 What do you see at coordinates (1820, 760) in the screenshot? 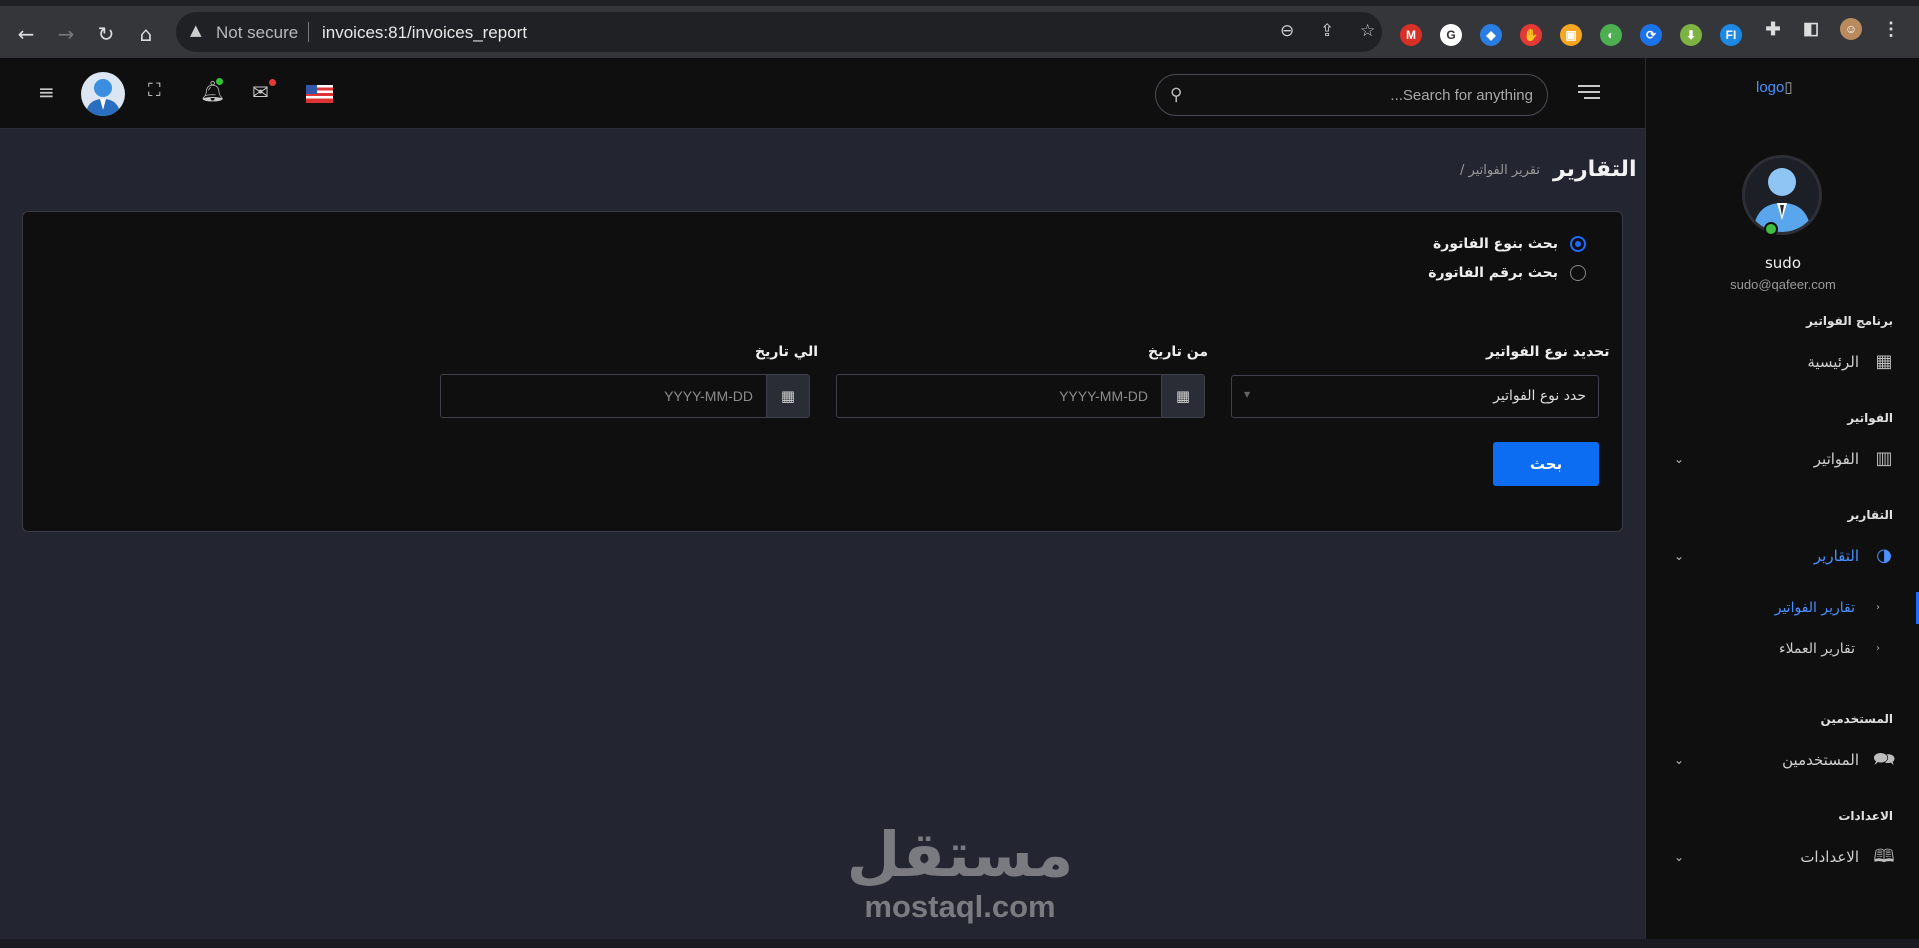
I see `sidebar-item-label: المستخدمين` at bounding box center [1820, 760].